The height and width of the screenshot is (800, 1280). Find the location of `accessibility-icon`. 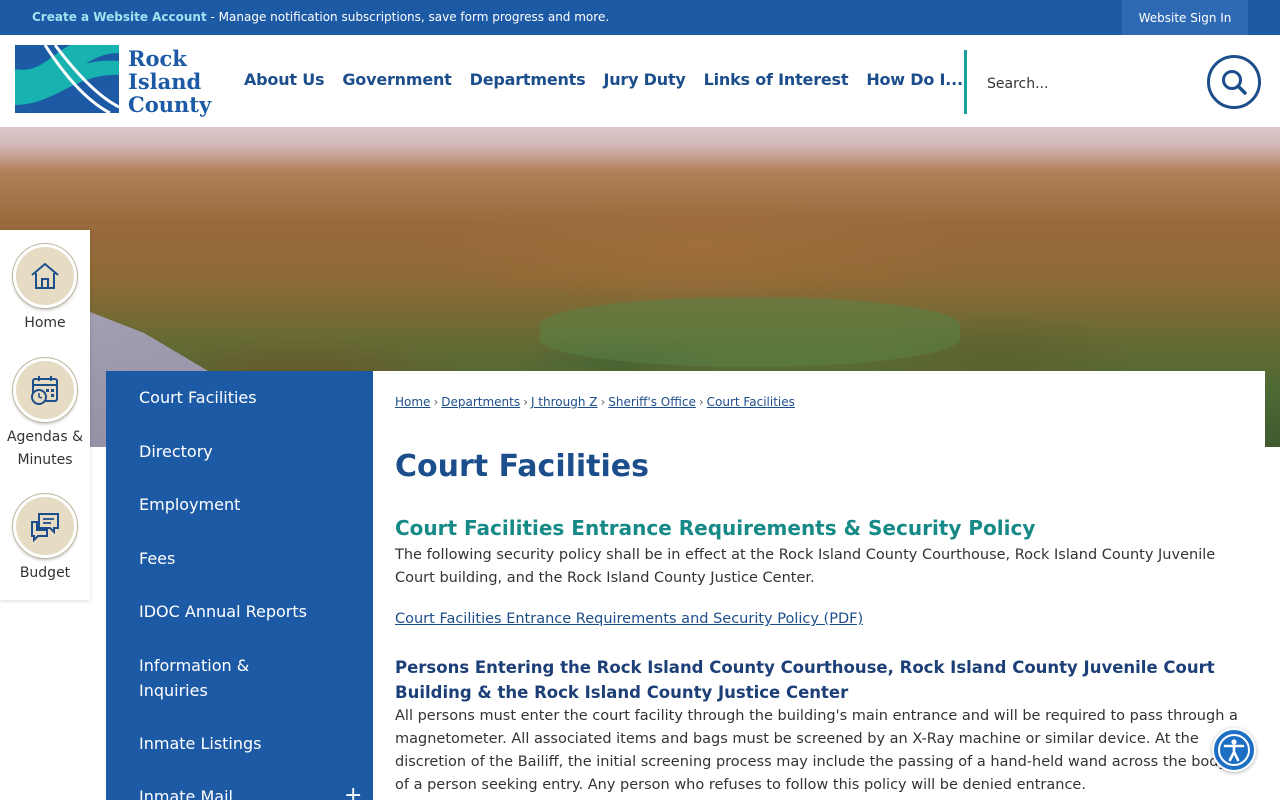

accessibility-icon is located at coordinates (1234, 750).